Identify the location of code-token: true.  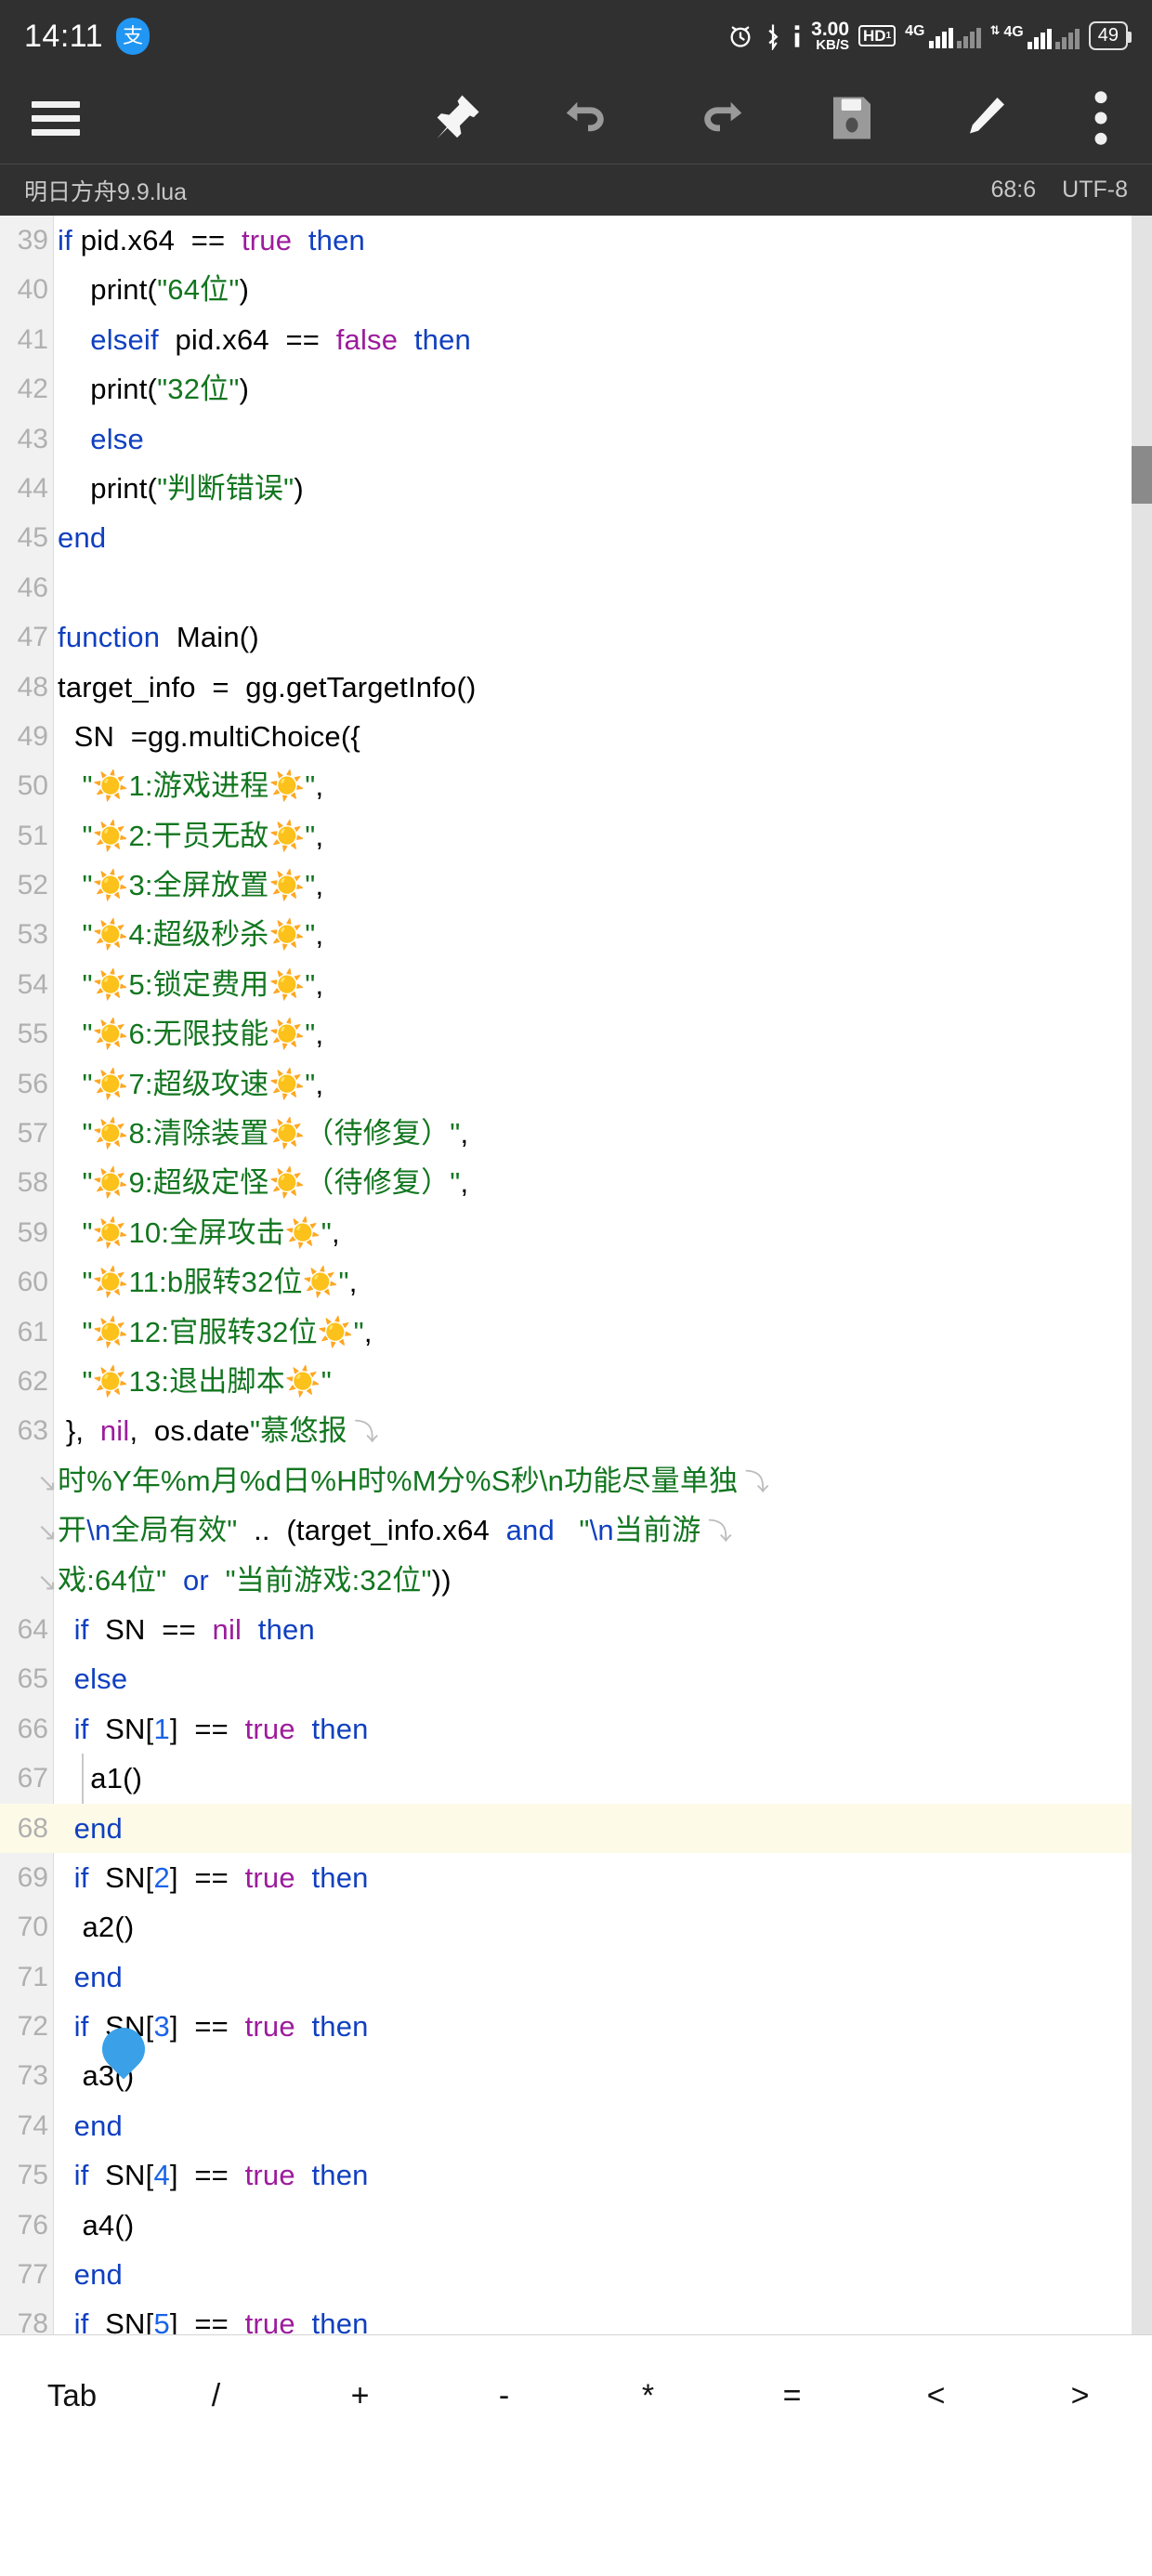
(269, 2027).